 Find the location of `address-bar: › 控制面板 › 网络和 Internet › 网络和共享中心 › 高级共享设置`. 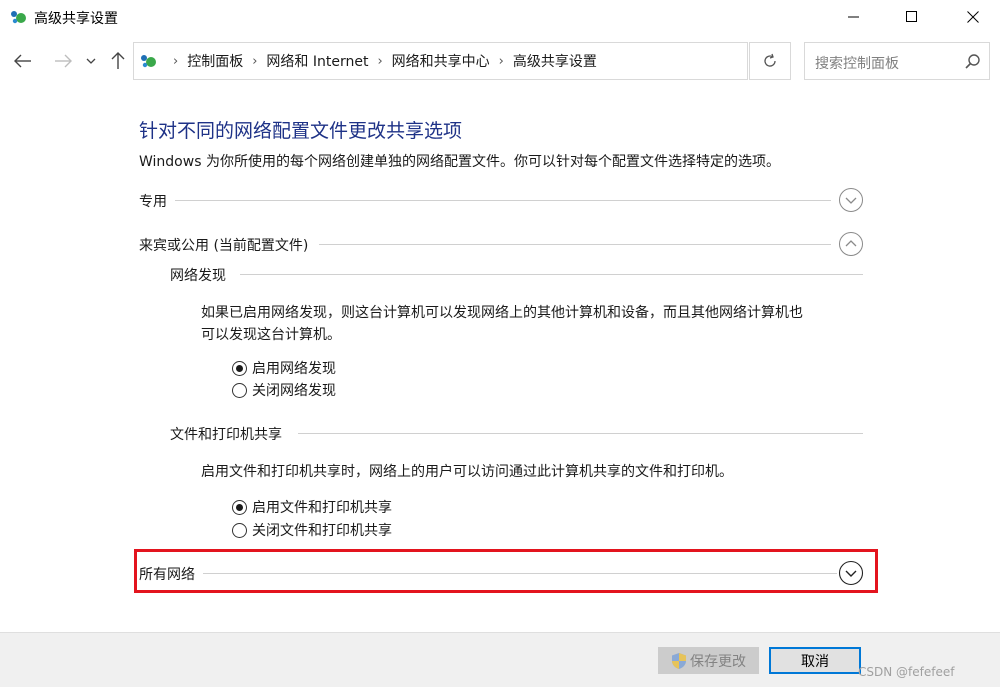

address-bar: › 控制面板 › 网络和 Internet › 网络和共享中心 › 高级共享设置 is located at coordinates (500, 61).